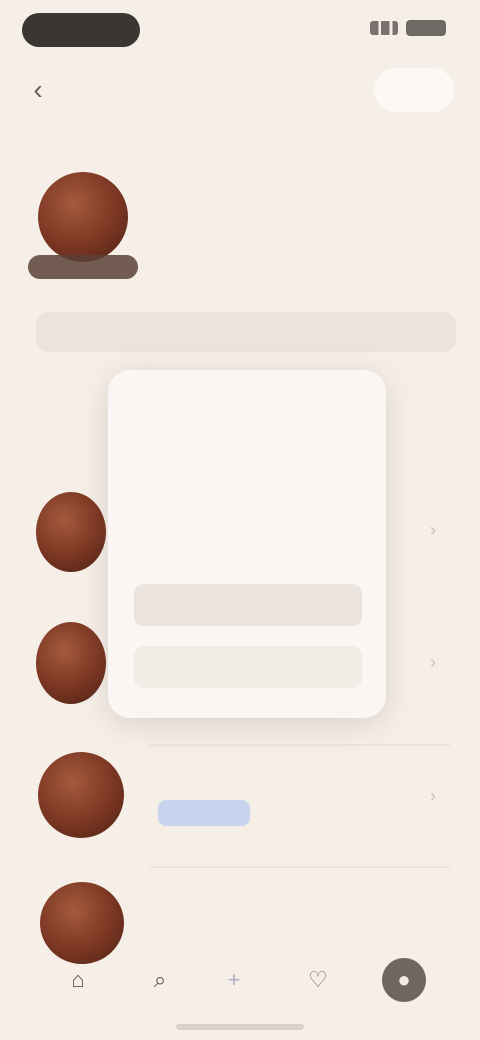 The image size is (480, 1040). Describe the element at coordinates (404, 980) in the screenshot. I see `profile-icon: ●` at that location.